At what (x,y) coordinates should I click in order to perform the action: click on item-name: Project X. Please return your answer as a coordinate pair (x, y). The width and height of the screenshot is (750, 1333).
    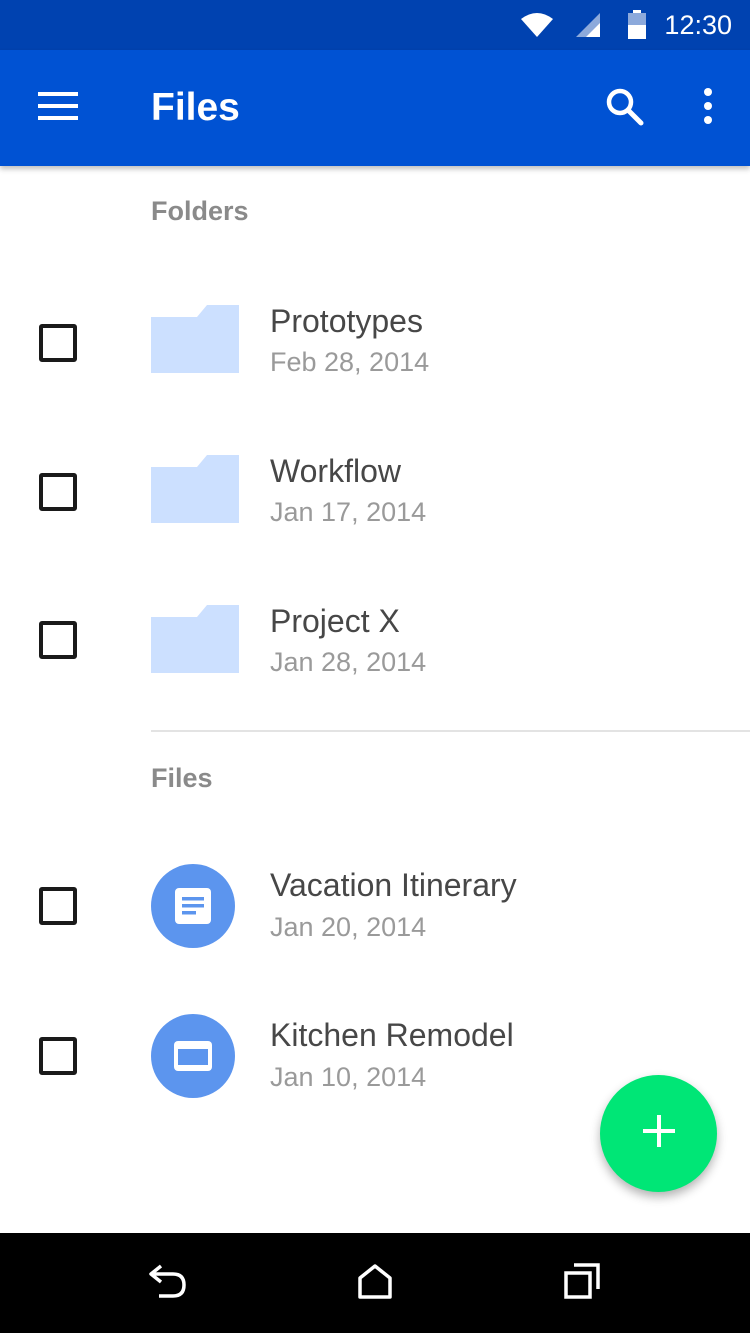
    Looking at the image, I should click on (335, 621).